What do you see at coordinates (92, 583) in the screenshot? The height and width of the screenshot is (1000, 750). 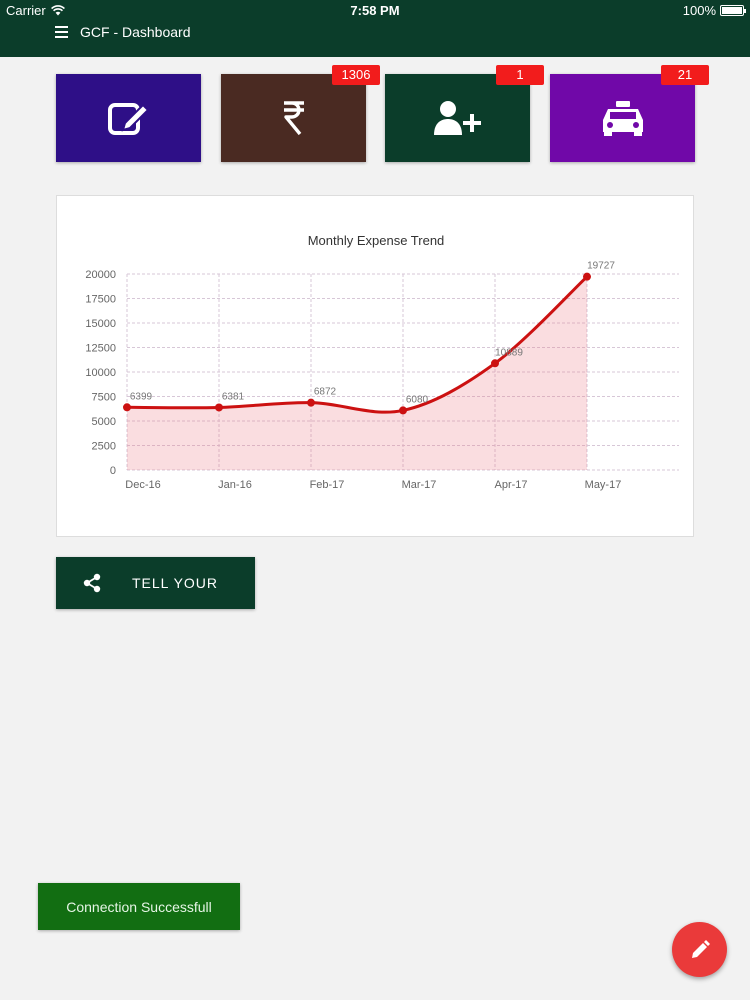 I see `share-icon` at bounding box center [92, 583].